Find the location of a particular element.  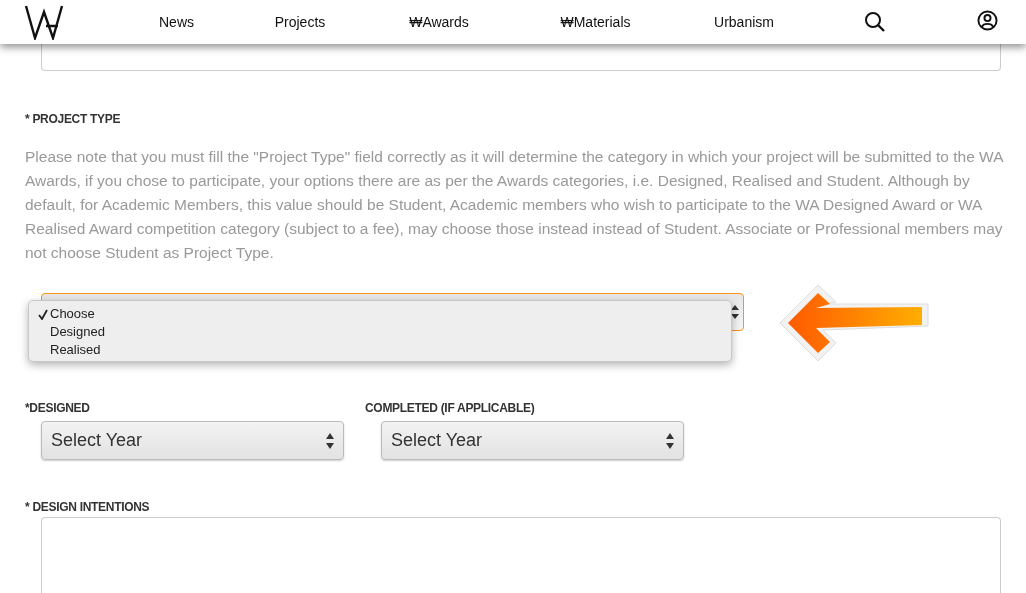

search-icon is located at coordinates (875, 22).